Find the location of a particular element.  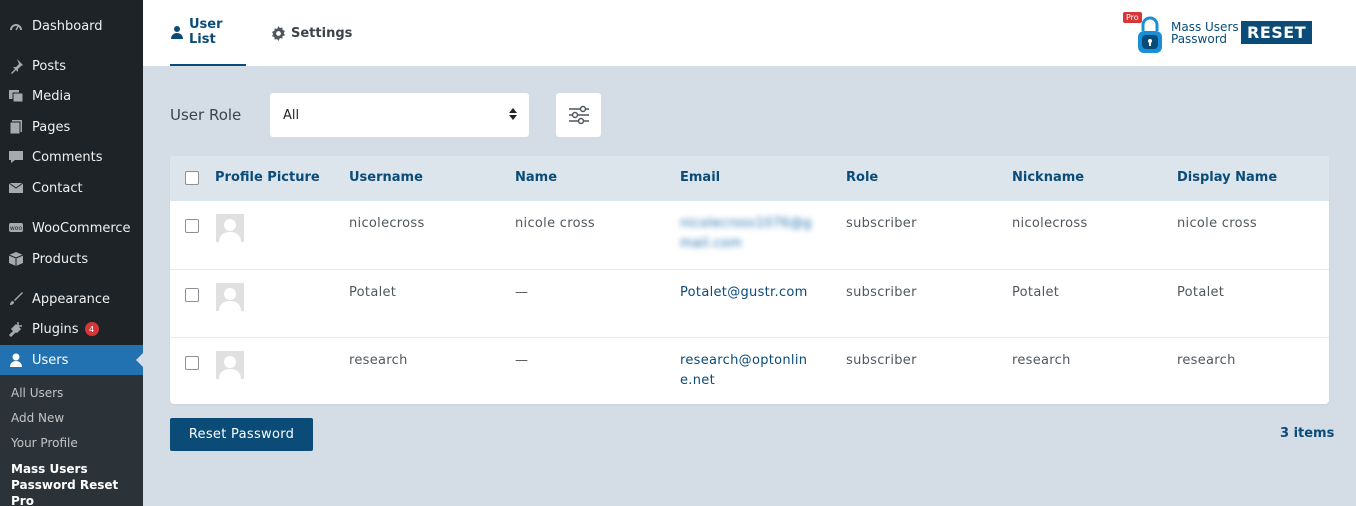

sidebar-item-appearance: Appearance is located at coordinates (71, 299).